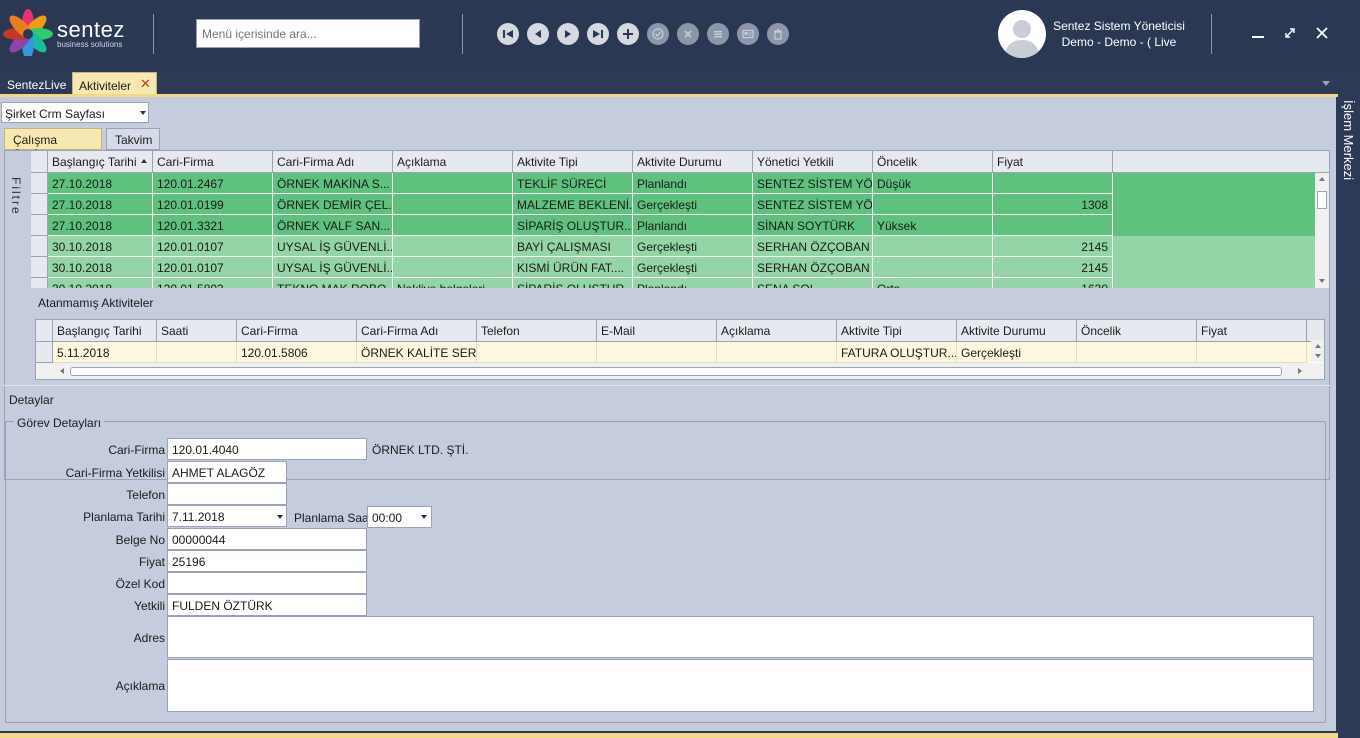 The width and height of the screenshot is (1360, 738). I want to click on vertical-scrollbar, so click(1322, 230).